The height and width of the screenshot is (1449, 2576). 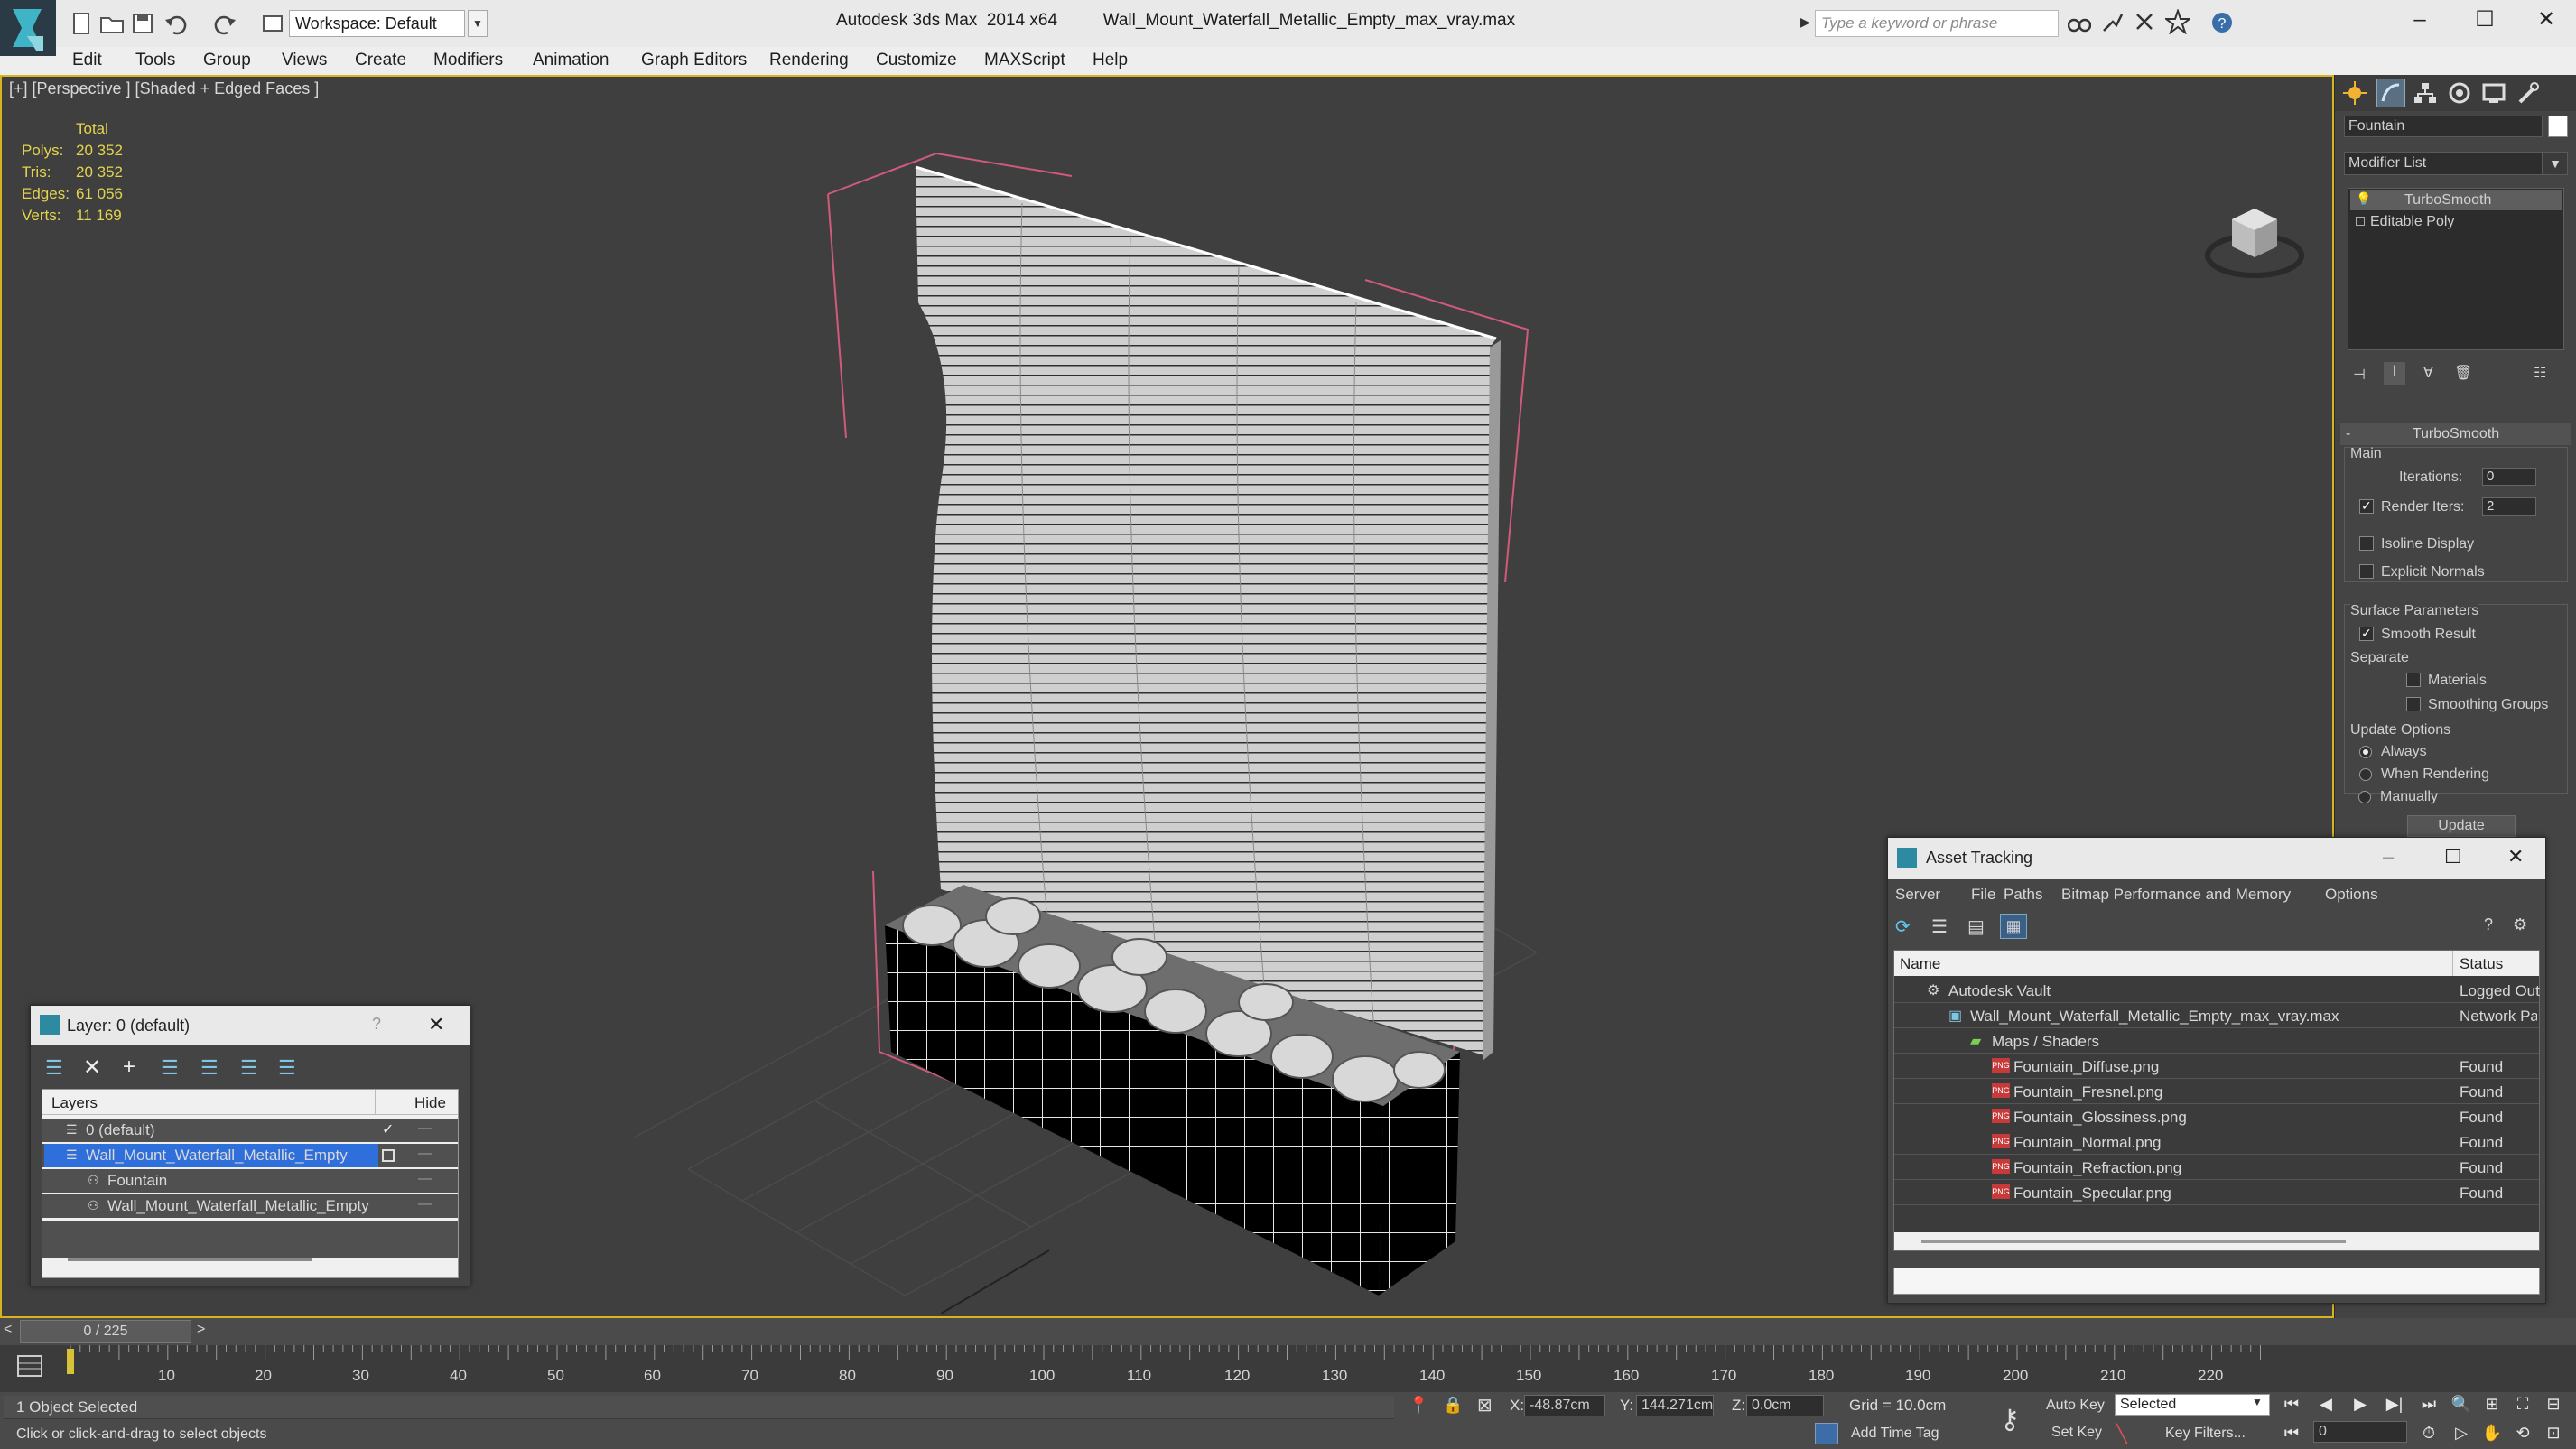 I want to click on smooth-result-checkbox, so click(x=2366, y=633).